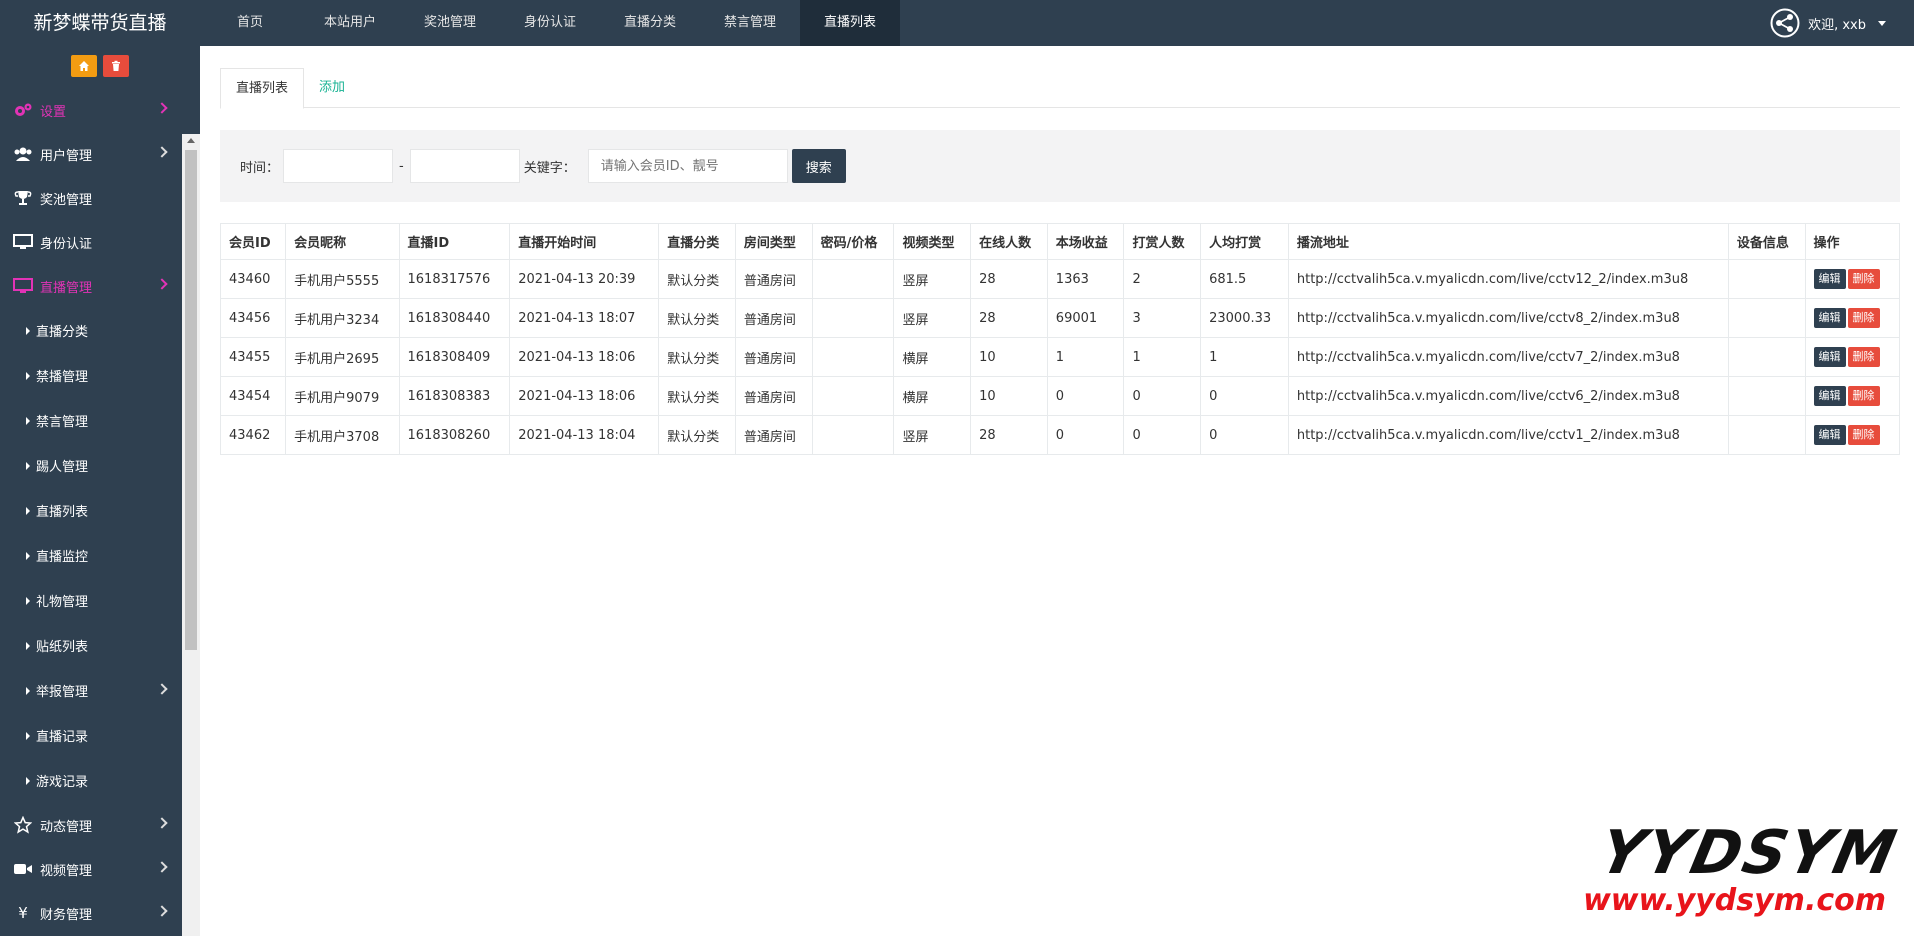  I want to click on cell: 1618308383, so click(454, 396).